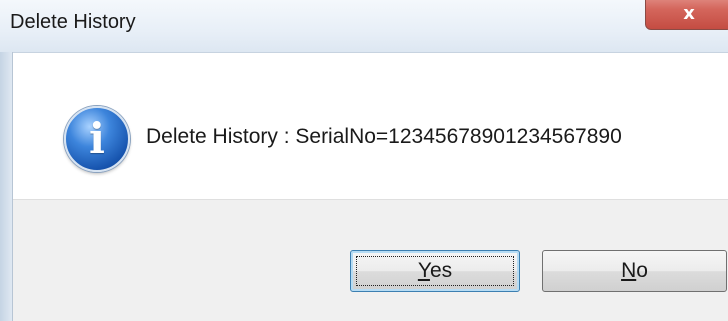 The height and width of the screenshot is (321, 728). I want to click on focus-rectangle, so click(435, 271).